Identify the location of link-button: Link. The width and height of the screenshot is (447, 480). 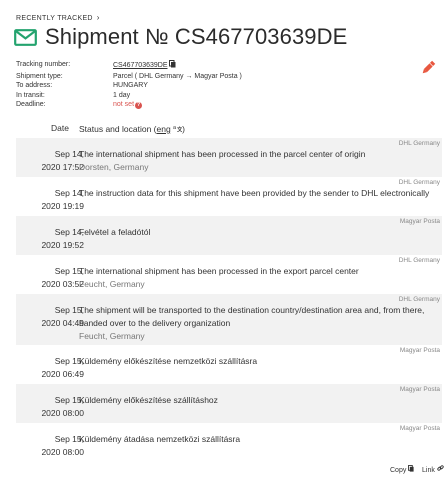
(433, 469).